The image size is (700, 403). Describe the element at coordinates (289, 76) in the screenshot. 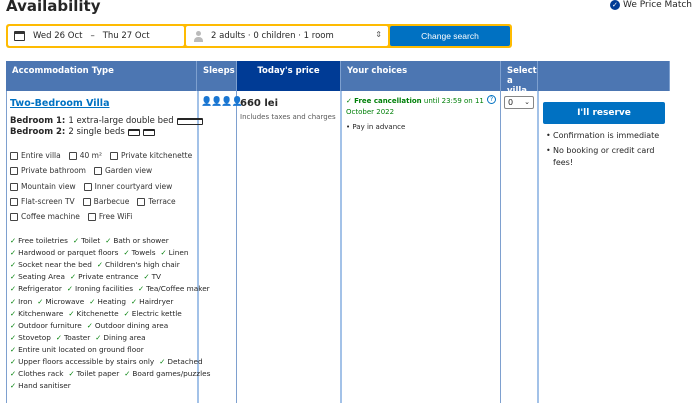

I see `header-todays-price: Today's price` at that location.